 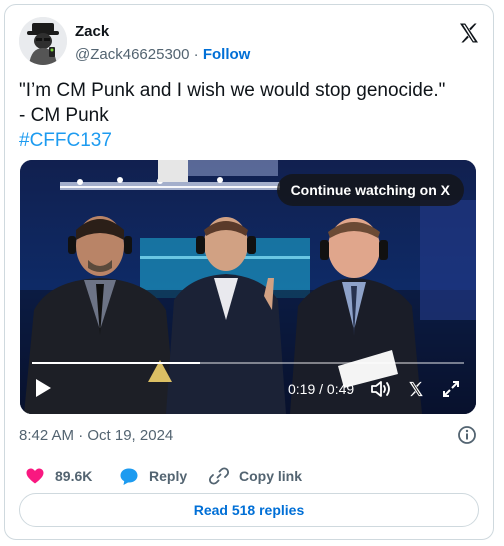 I want to click on avatar, so click(x=43, y=41).